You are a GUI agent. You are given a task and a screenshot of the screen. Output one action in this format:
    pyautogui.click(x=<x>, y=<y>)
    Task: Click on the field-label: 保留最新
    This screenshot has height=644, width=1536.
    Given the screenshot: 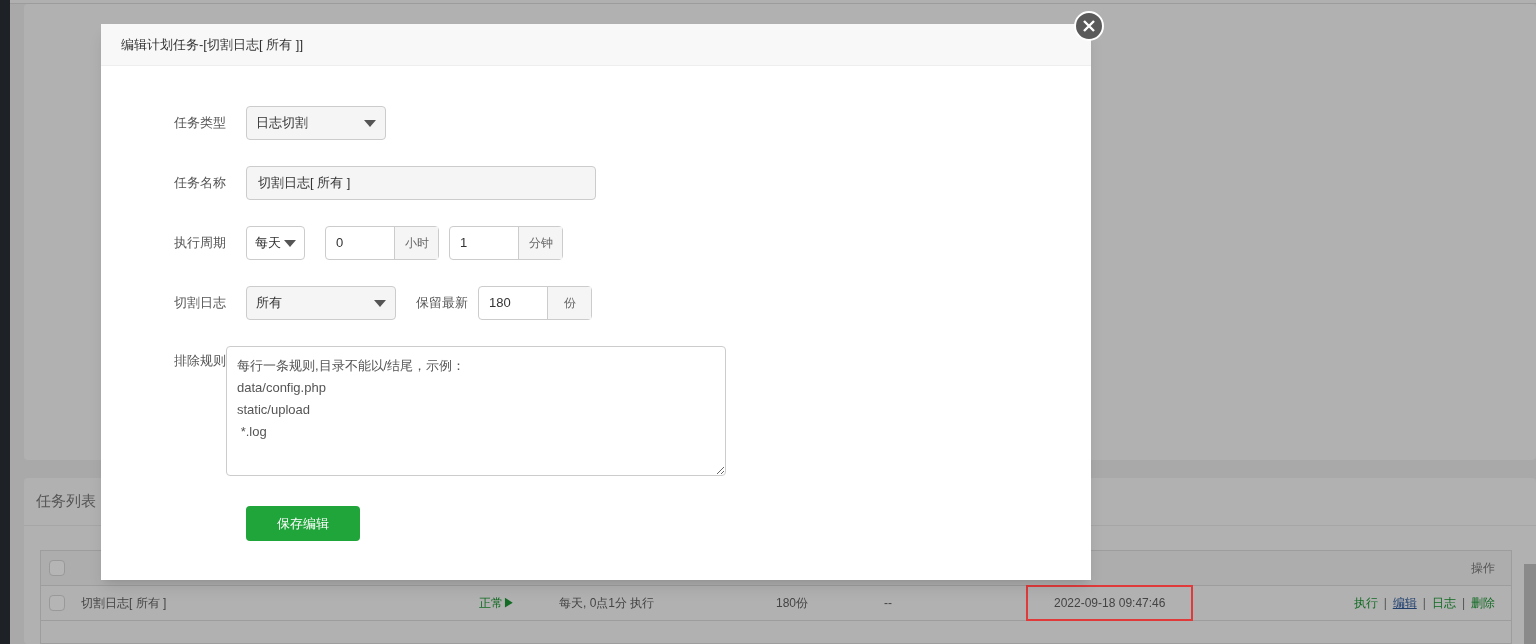 What is the action you would take?
    pyautogui.click(x=442, y=303)
    